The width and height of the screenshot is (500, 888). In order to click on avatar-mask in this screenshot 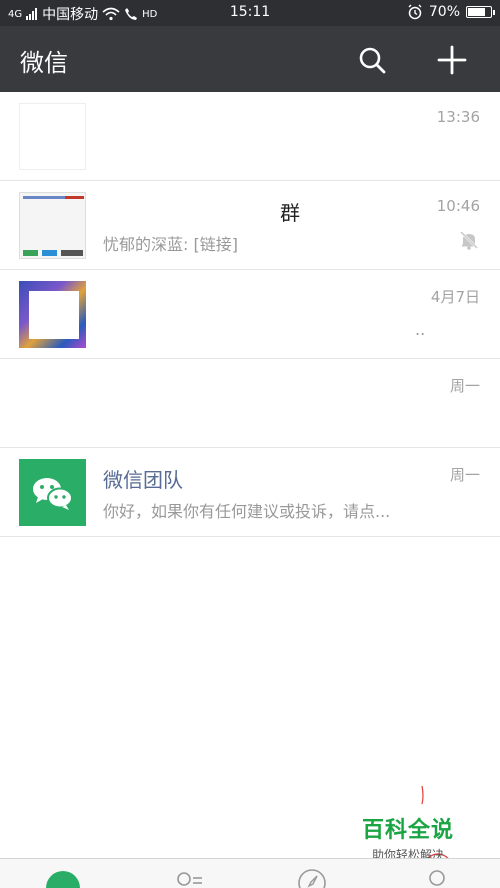, I will do `click(54, 315)`.